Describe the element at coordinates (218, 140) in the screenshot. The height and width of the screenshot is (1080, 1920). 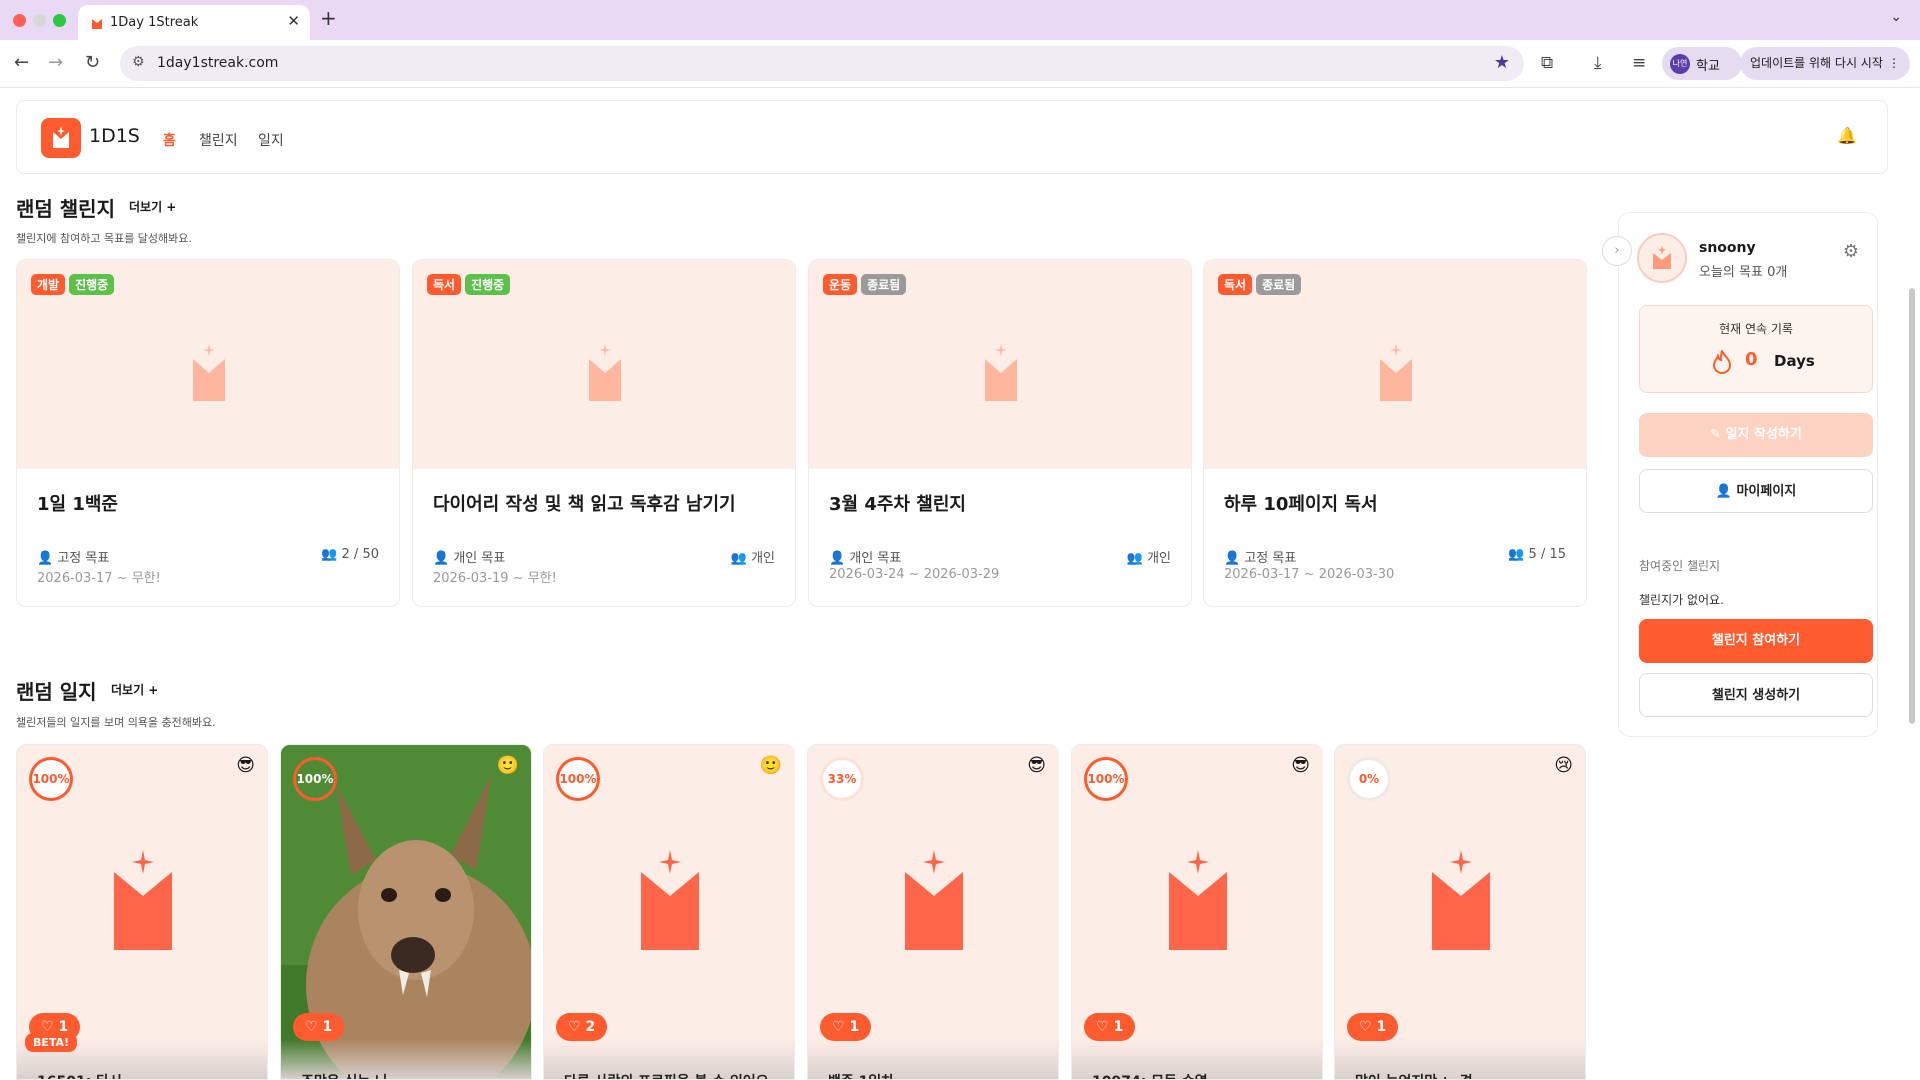
I see `nav-challenge: 챌린지` at that location.